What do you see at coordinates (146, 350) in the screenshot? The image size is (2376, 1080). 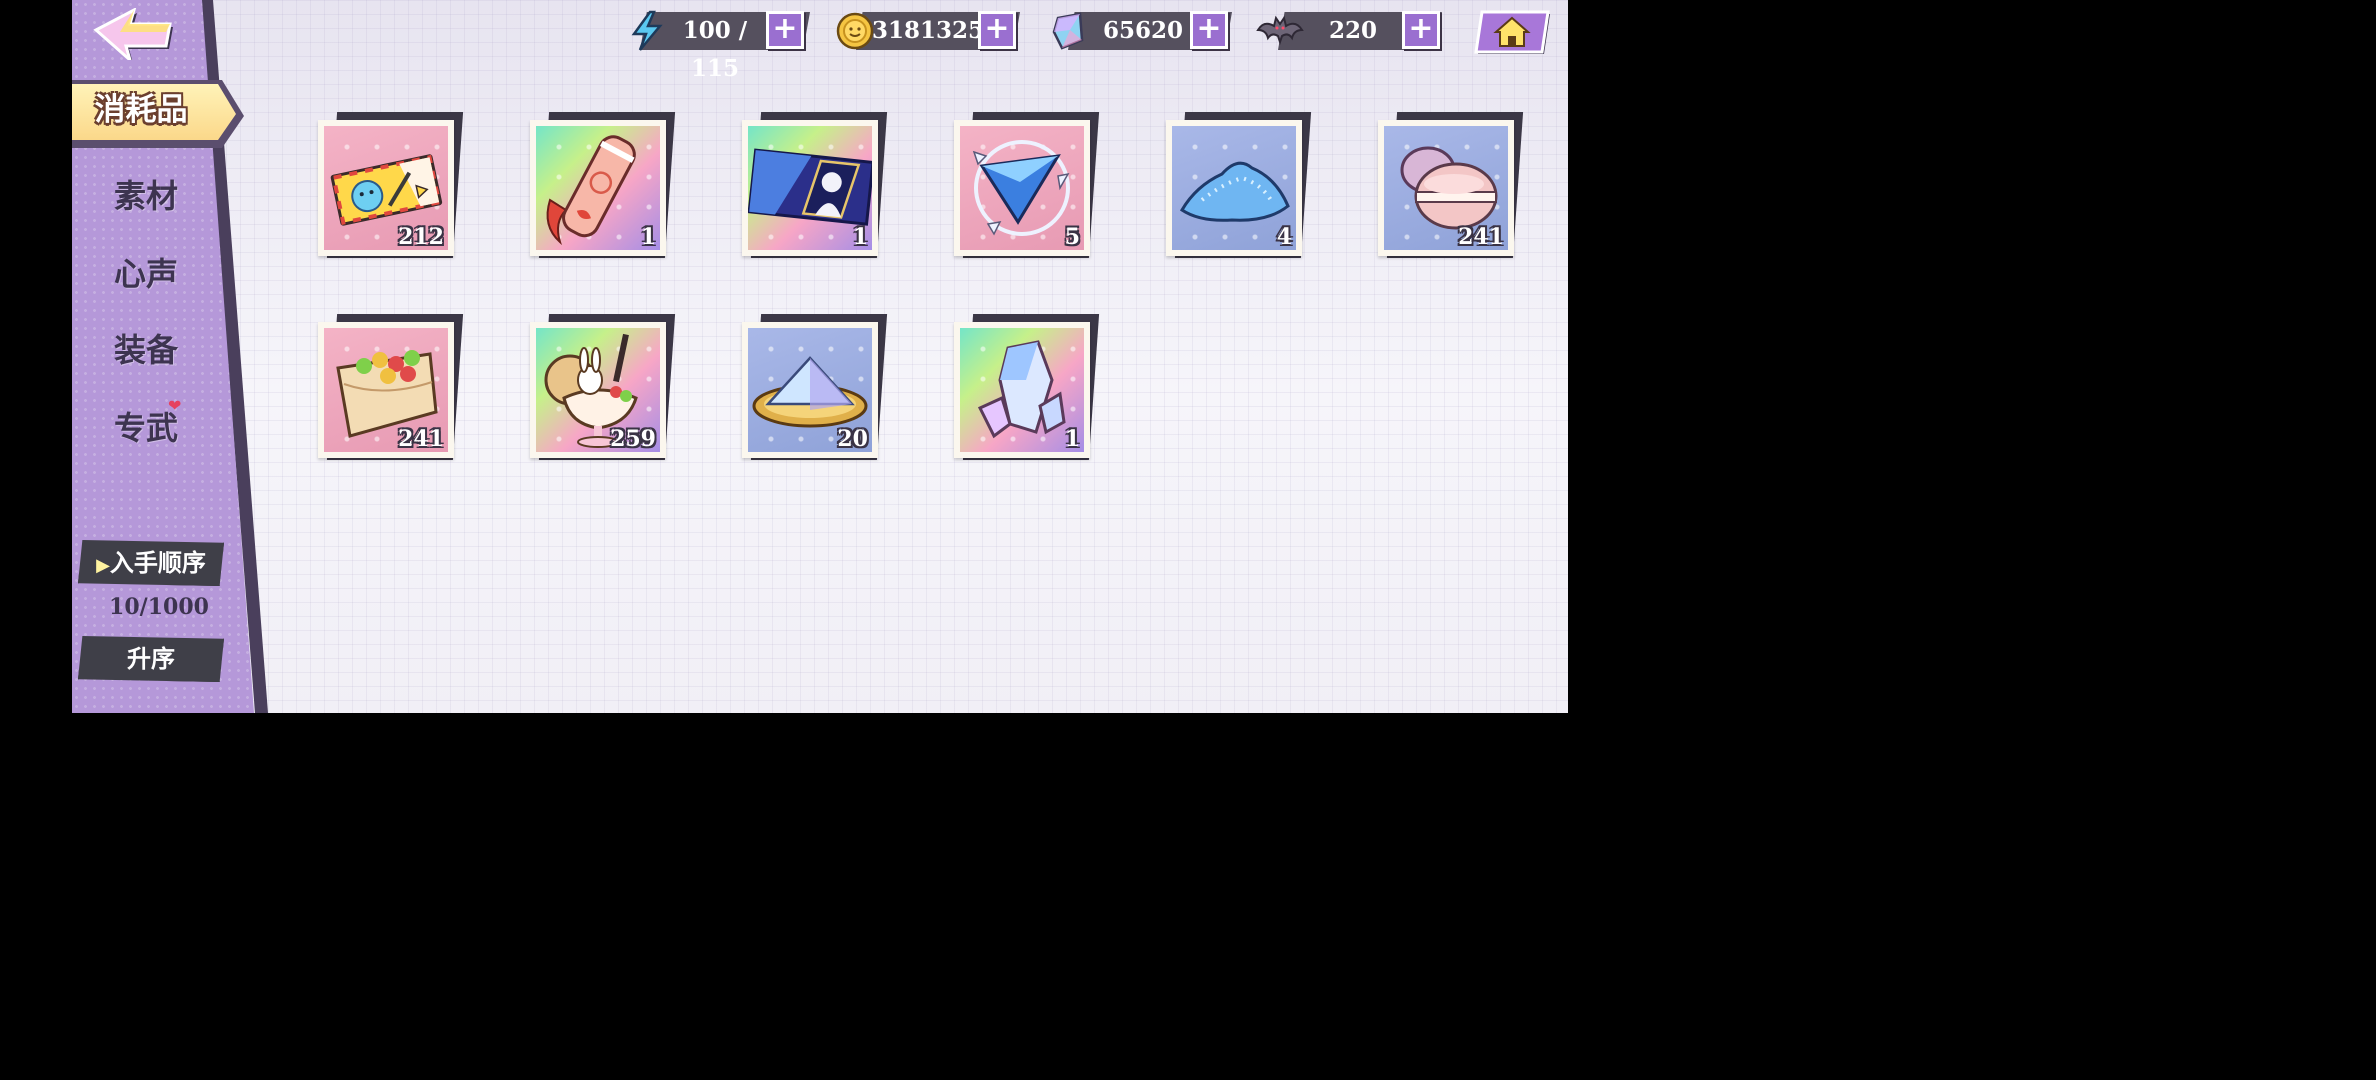 I see `tab-equipment: 装备` at bounding box center [146, 350].